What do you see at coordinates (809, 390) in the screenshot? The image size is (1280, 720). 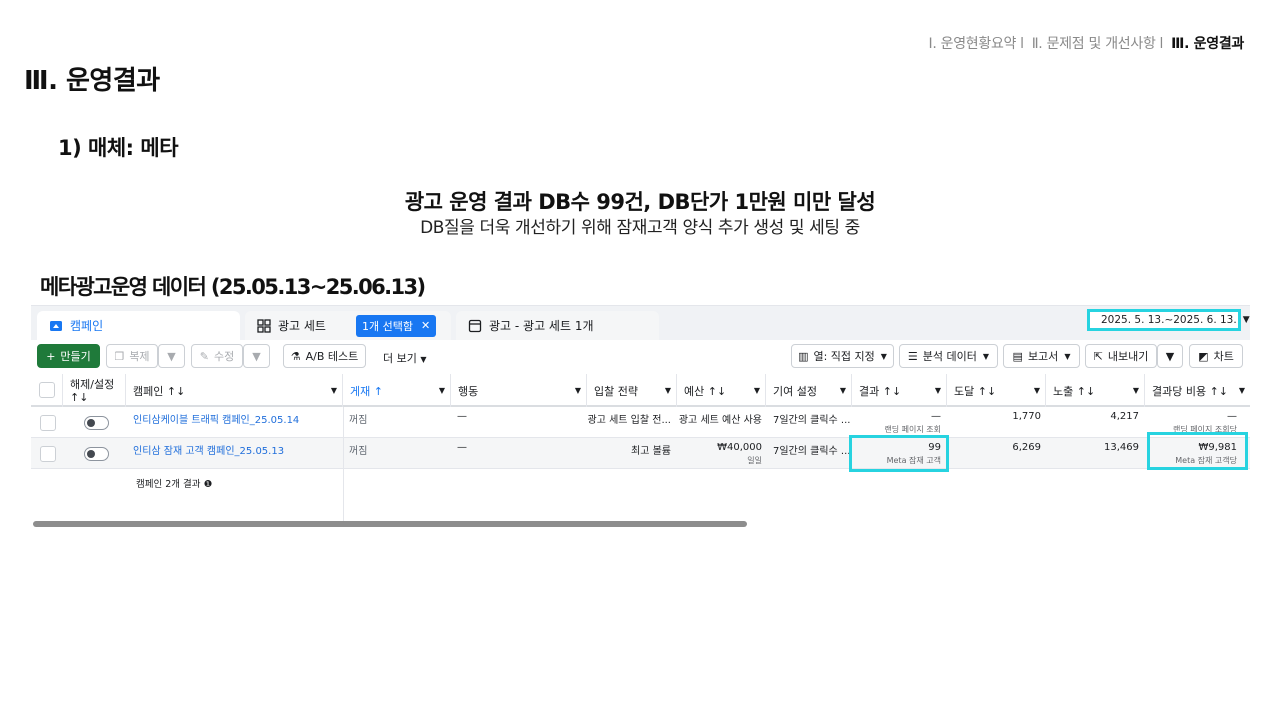 I see `column-header-attribution: 기여 설정 ▼` at bounding box center [809, 390].